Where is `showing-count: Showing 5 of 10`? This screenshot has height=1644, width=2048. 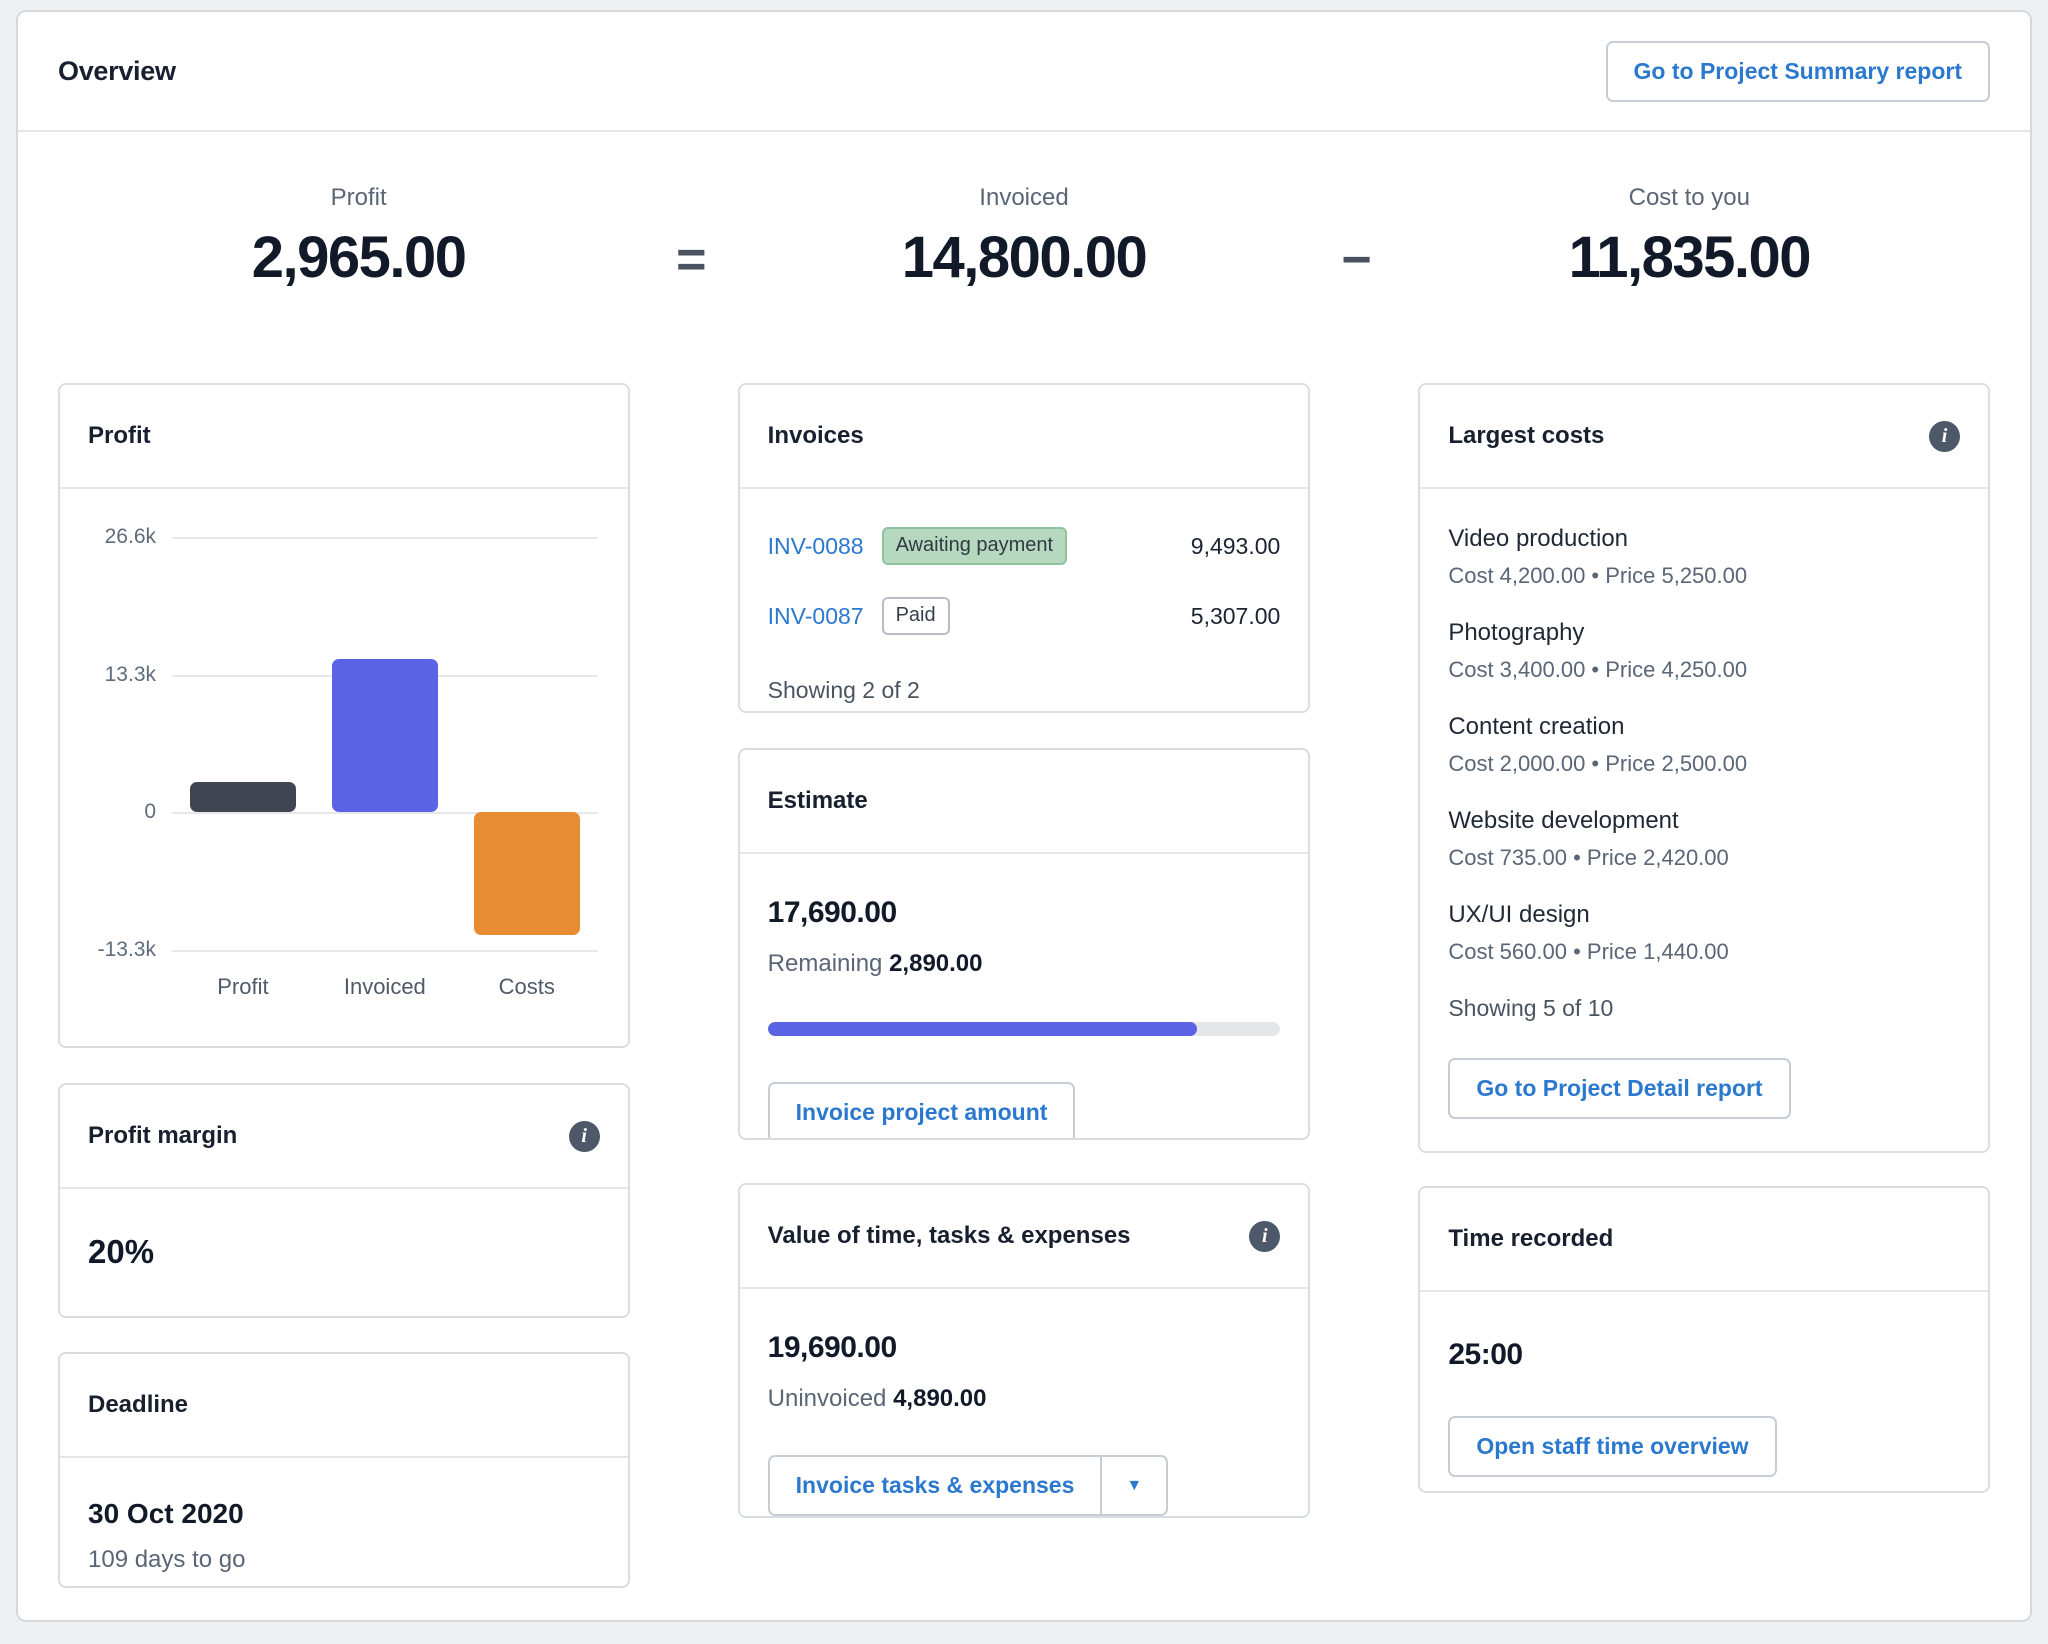
showing-count: Showing 5 of 10 is located at coordinates (1531, 1008).